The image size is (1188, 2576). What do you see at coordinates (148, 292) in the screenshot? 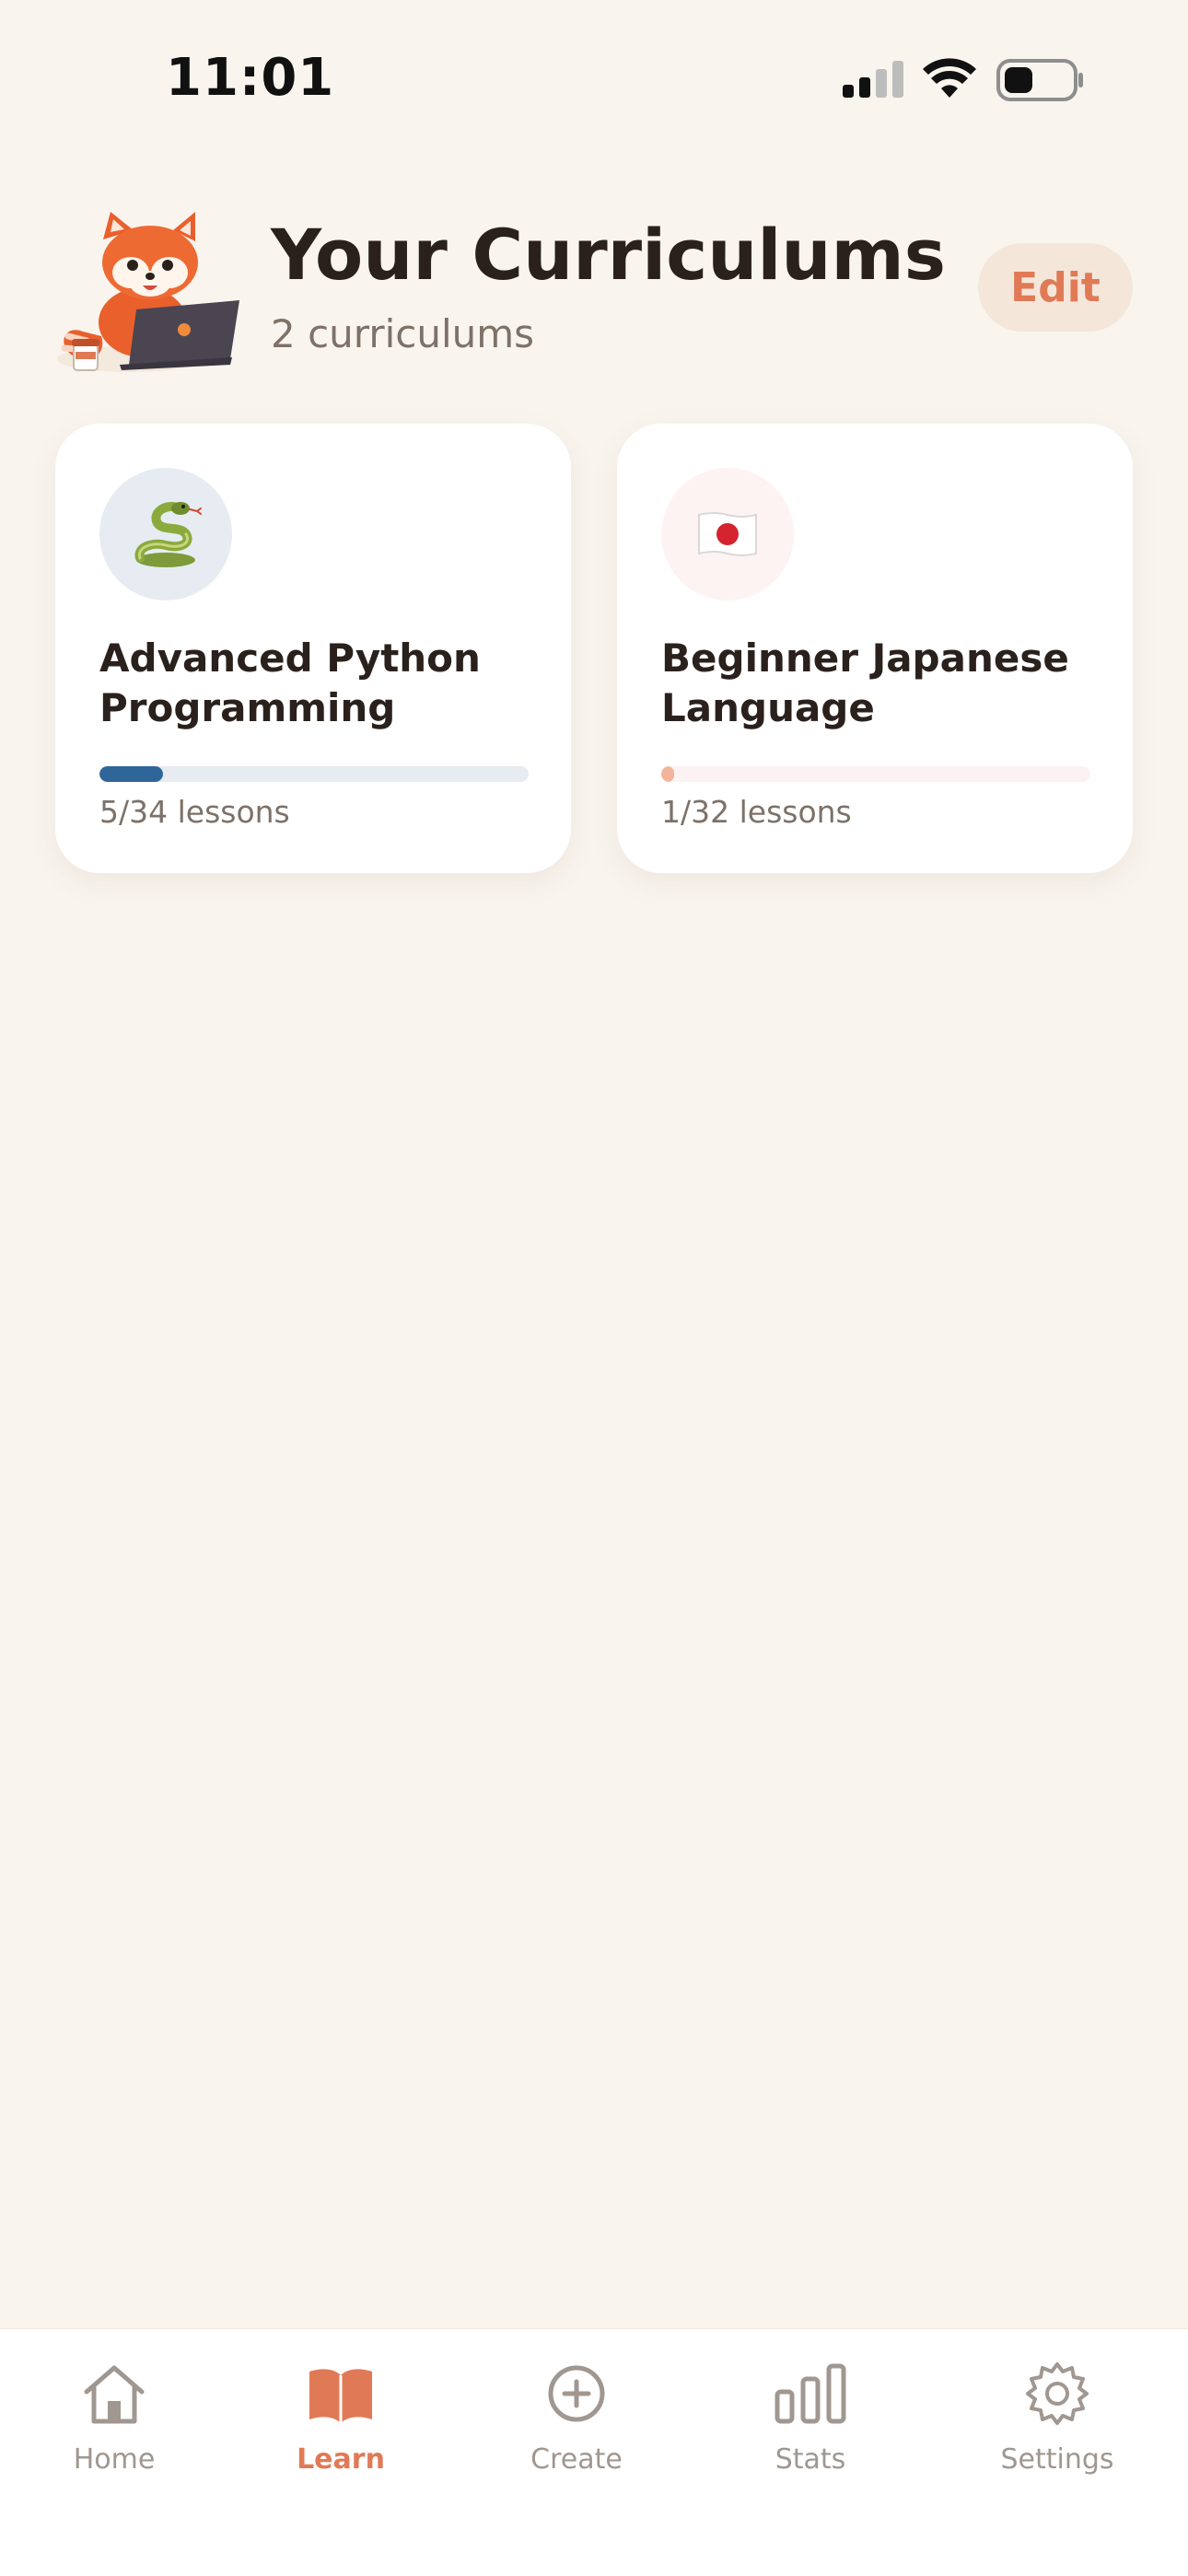
I see `red-panda-mascot-icon` at bounding box center [148, 292].